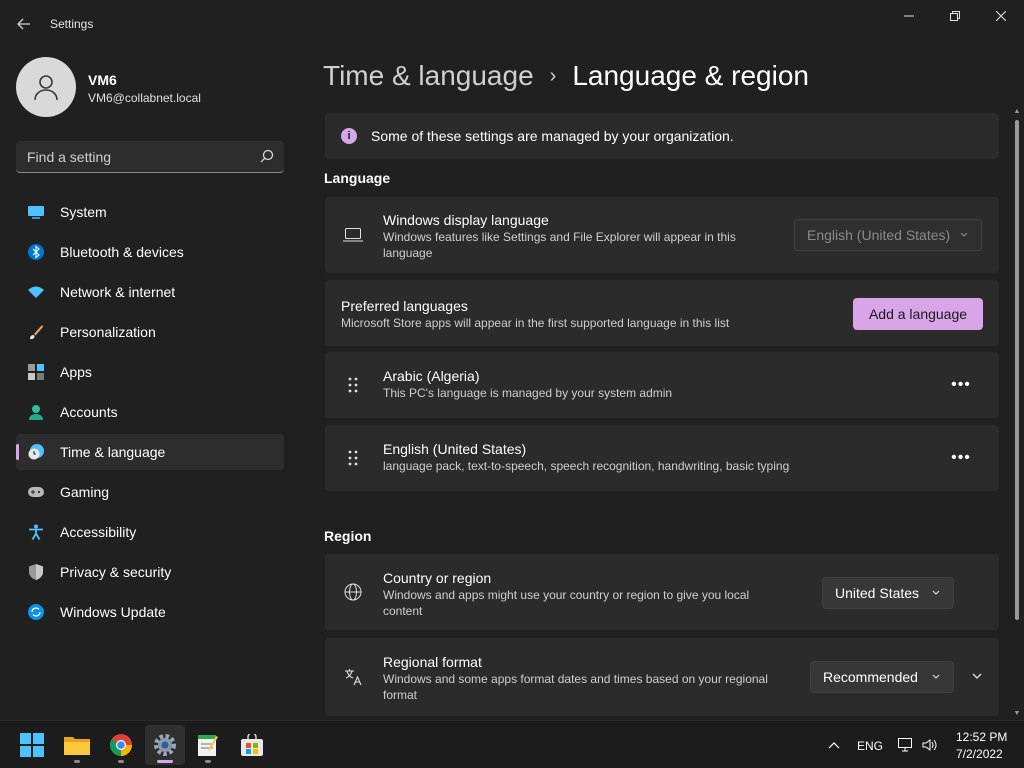  What do you see at coordinates (36, 212) in the screenshot?
I see `system-icon` at bounding box center [36, 212].